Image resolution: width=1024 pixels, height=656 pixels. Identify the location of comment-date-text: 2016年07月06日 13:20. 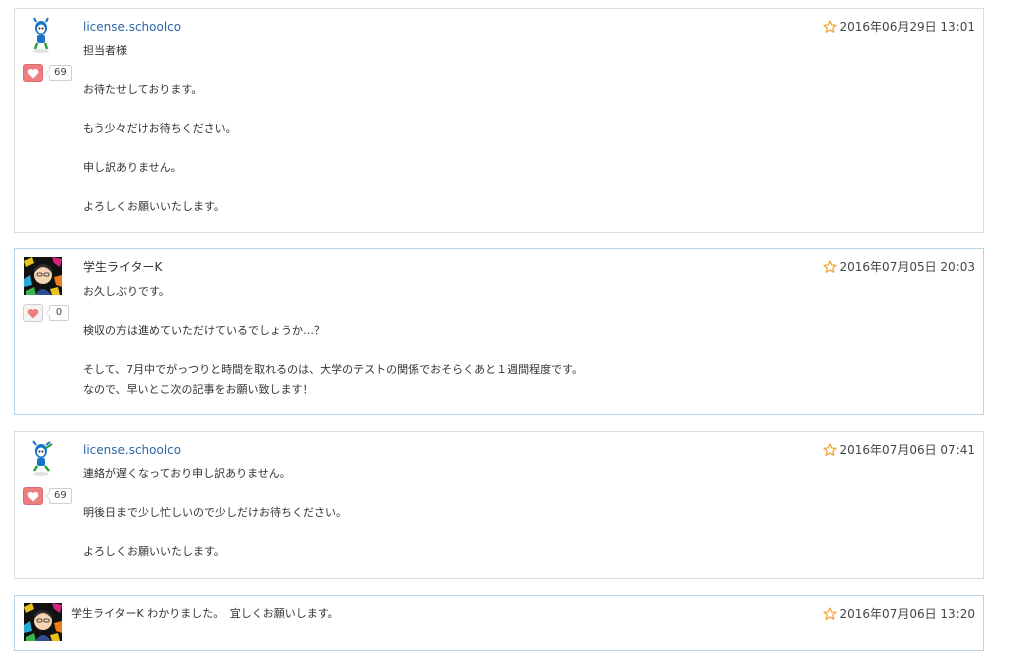
(907, 614).